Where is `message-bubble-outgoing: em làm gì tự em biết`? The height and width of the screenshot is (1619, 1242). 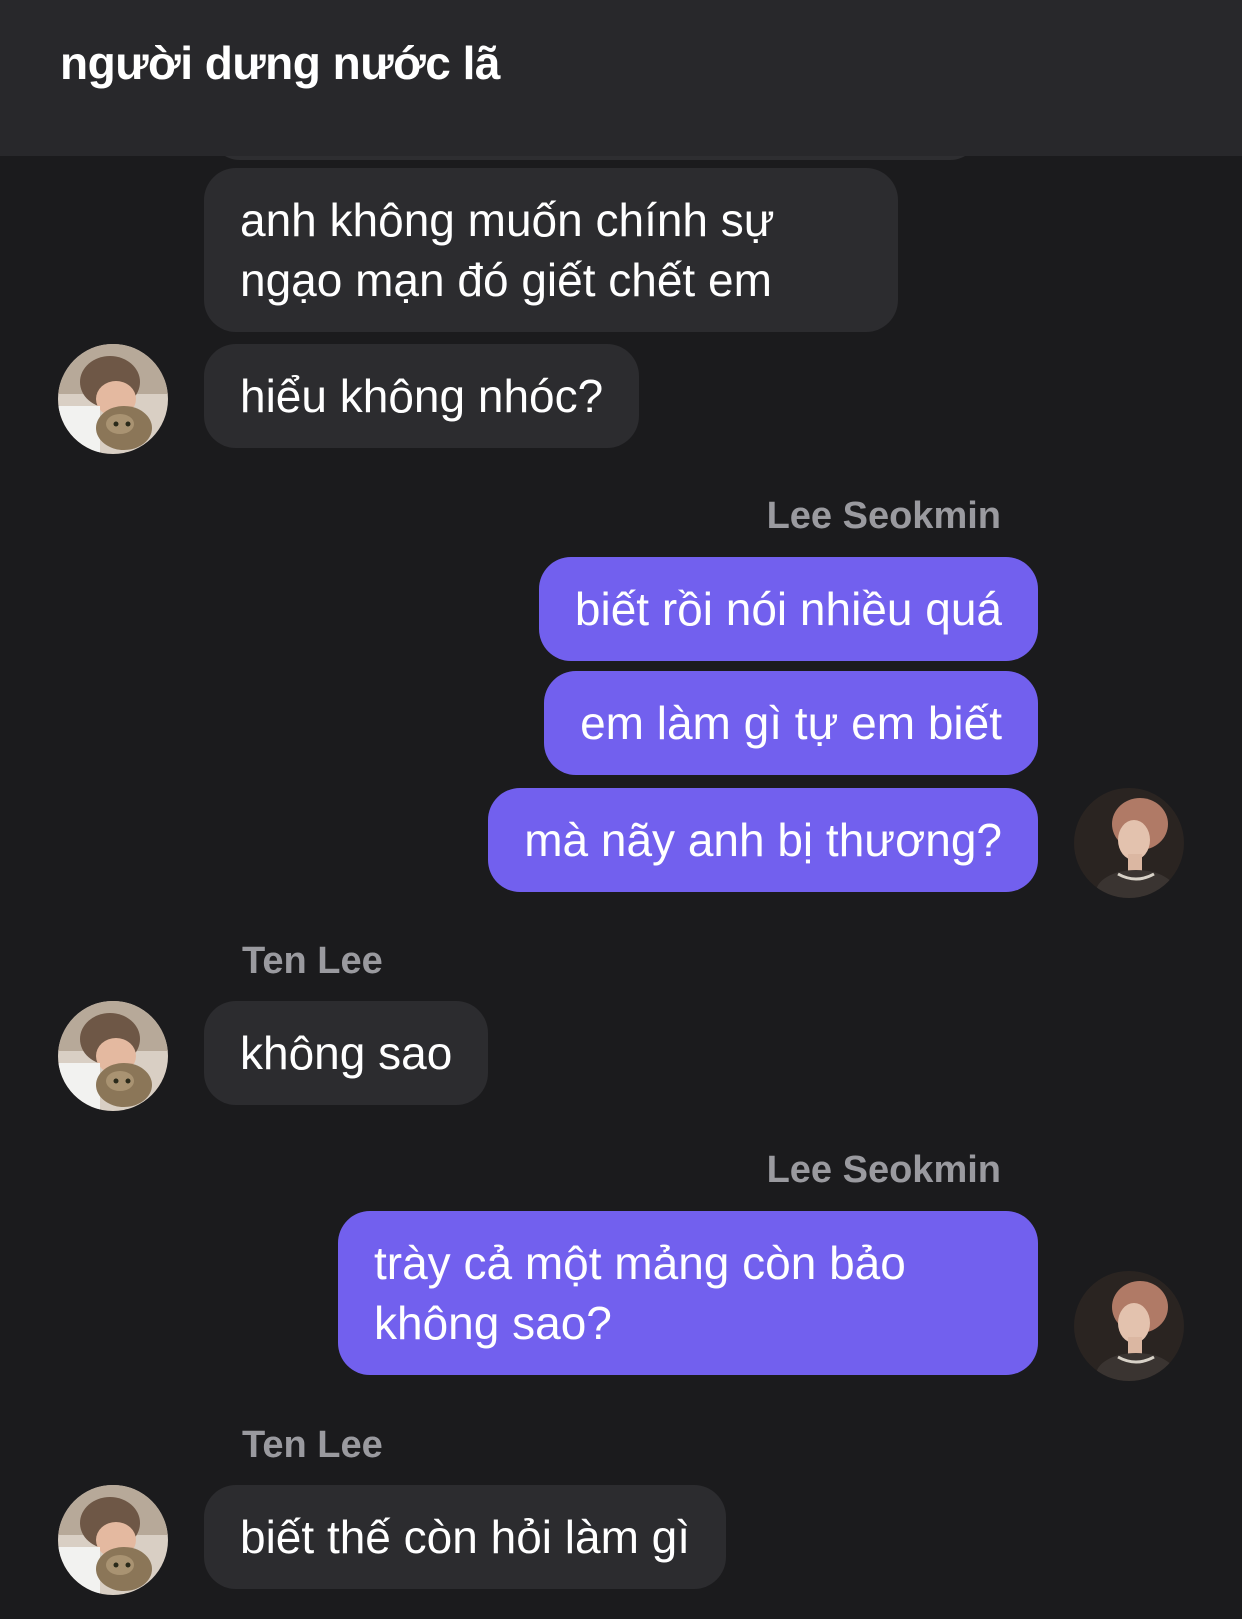 message-bubble-outgoing: em làm gì tự em biết is located at coordinates (791, 723).